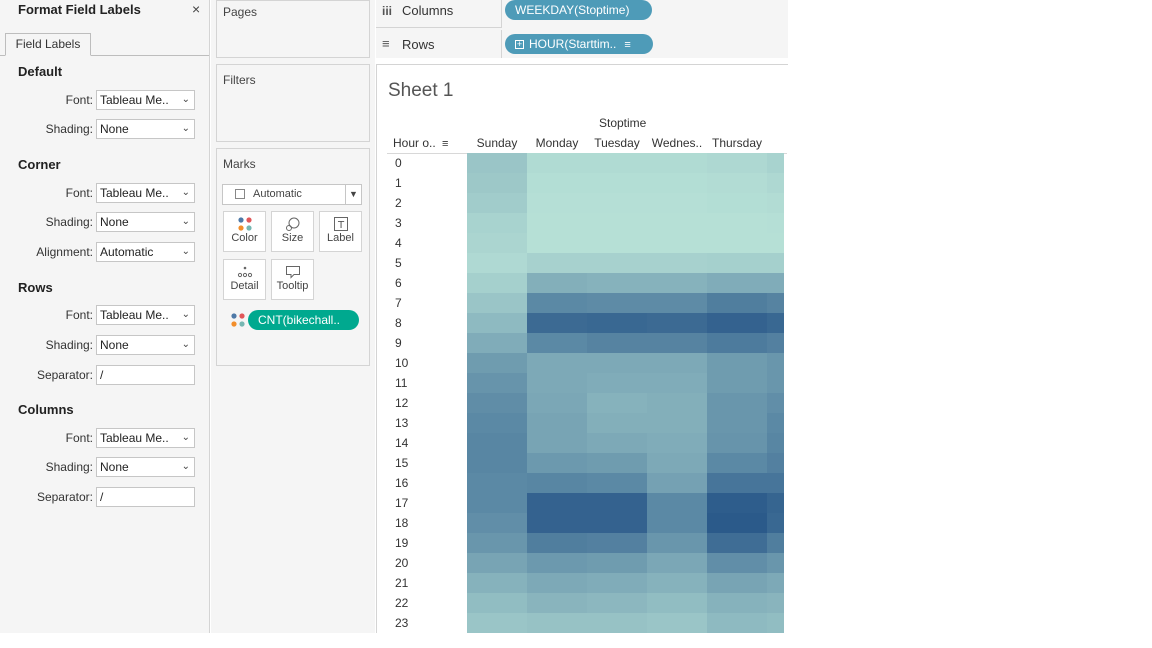 Image resolution: width=1152 pixels, height=648 pixels. I want to click on column-header: Wednes.., so click(677, 143).